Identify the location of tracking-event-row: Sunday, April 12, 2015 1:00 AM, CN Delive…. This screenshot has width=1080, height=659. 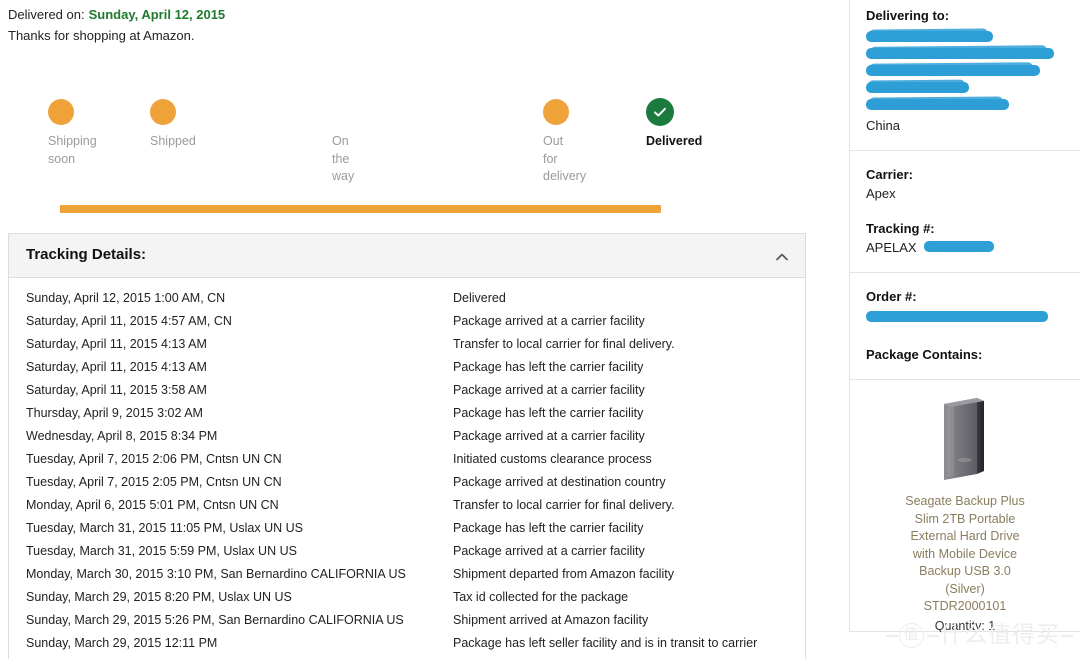
(407, 298).